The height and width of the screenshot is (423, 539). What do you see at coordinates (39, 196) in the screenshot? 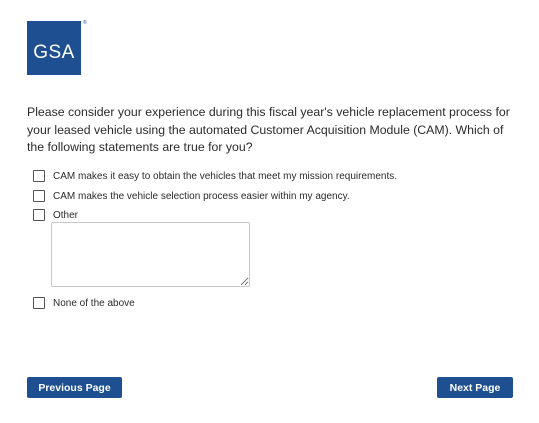
I see `option-easier-selection-checkbox` at bounding box center [39, 196].